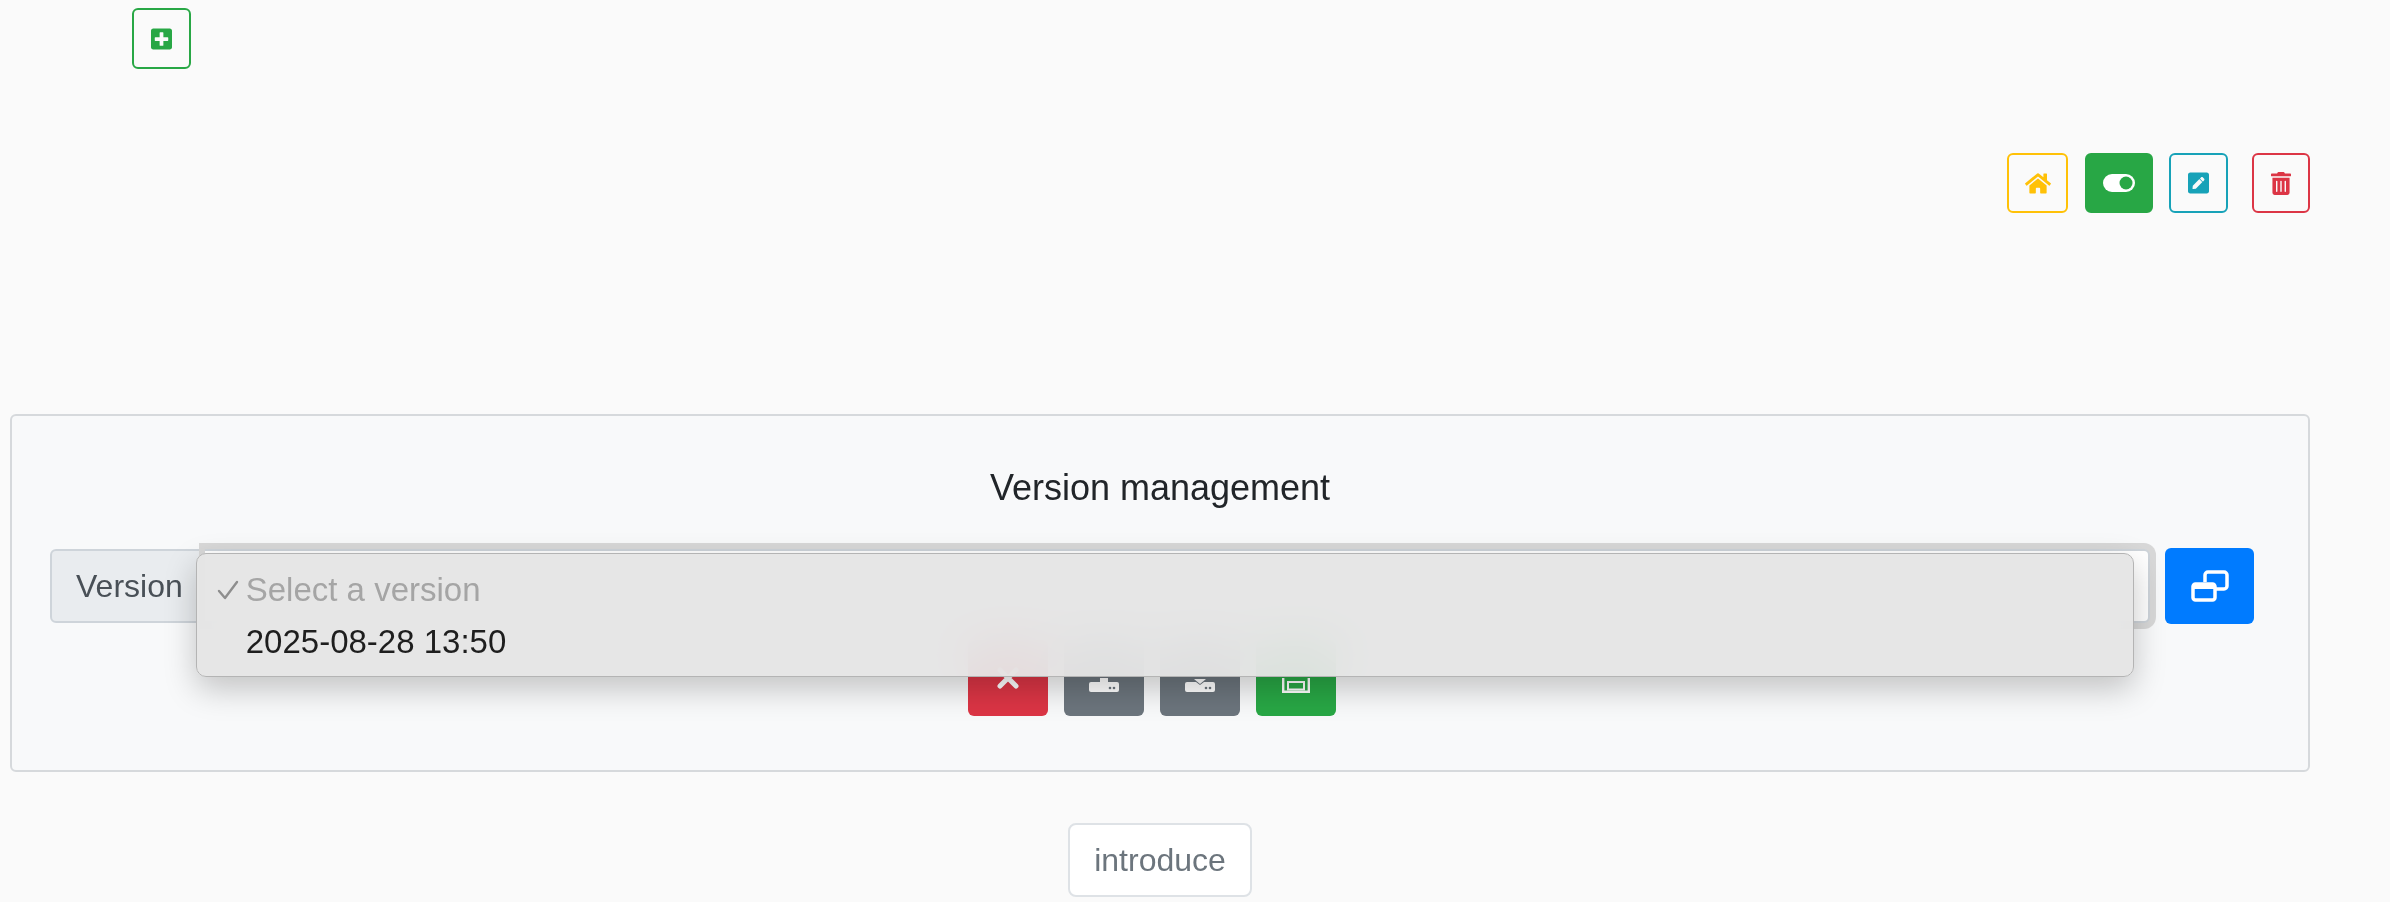  Describe the element at coordinates (1200, 685) in the screenshot. I see `download-icon` at that location.